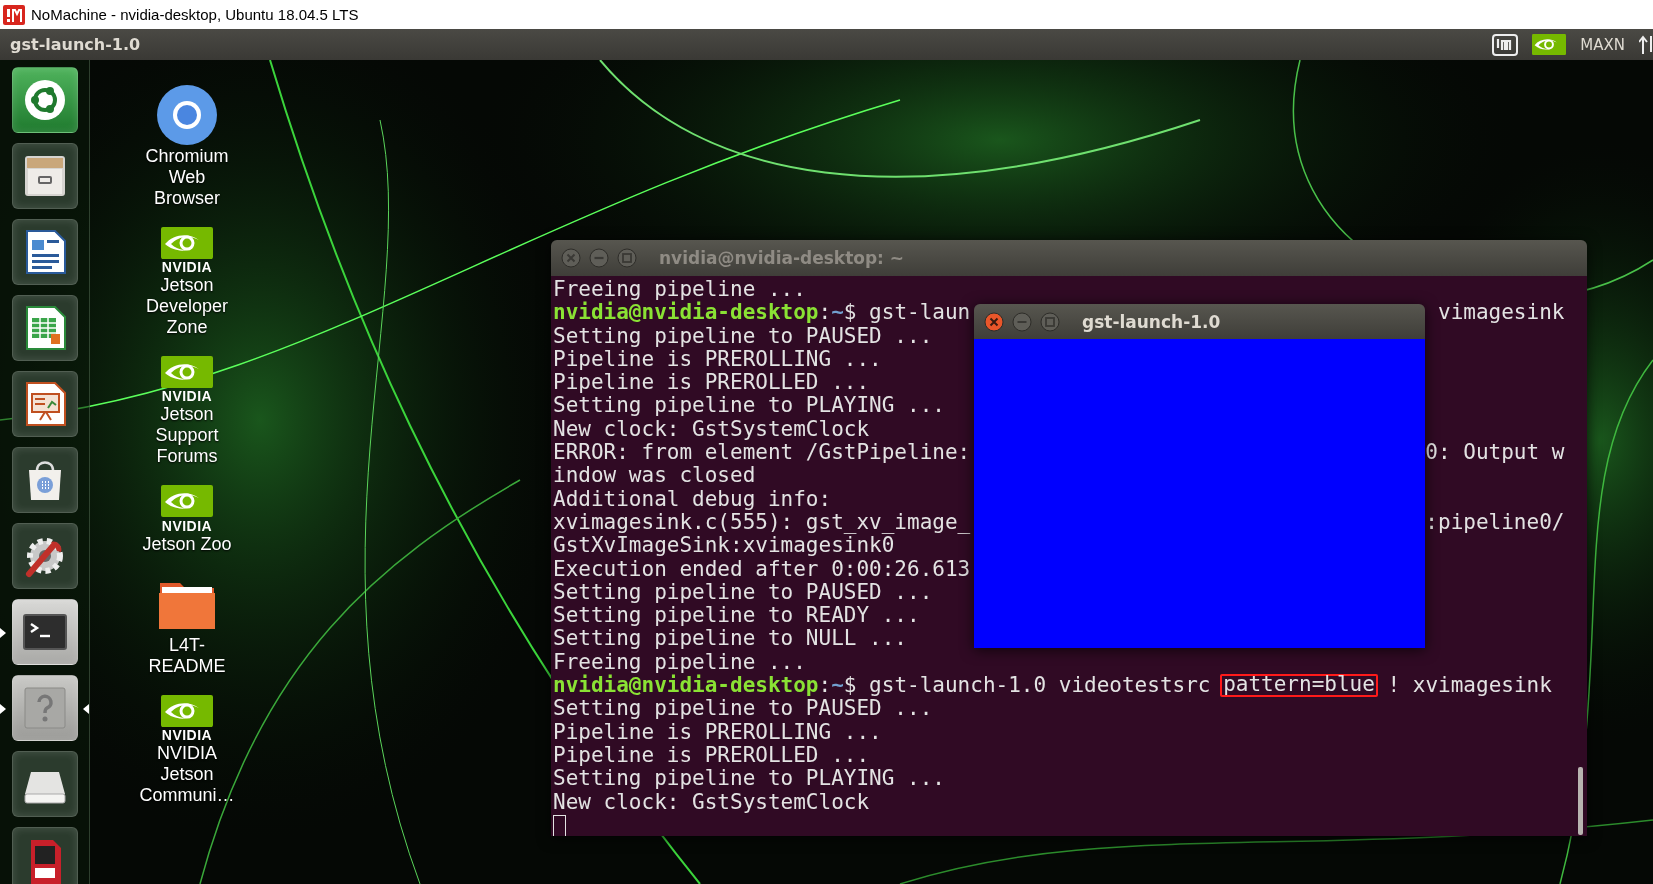 The image size is (1653, 884). What do you see at coordinates (1505, 44) in the screenshot?
I see `remote-desktop-icon` at bounding box center [1505, 44].